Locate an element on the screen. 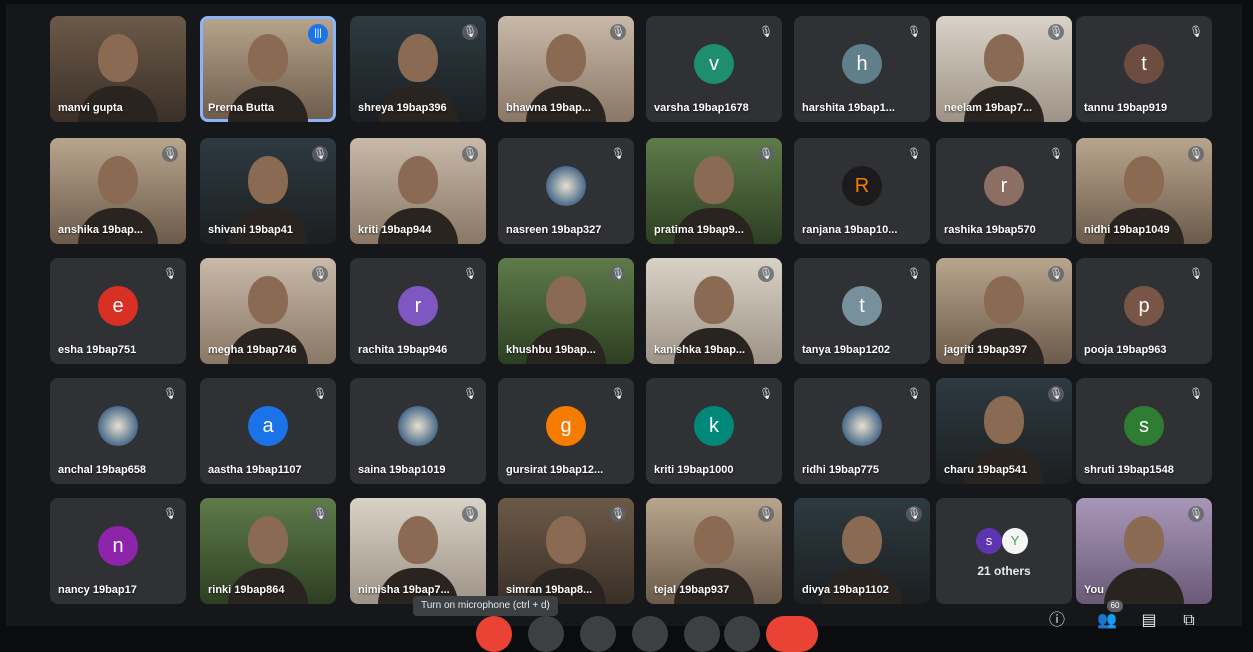  participant-tile: kanishka 19bap... 🎙 is located at coordinates (714, 311).